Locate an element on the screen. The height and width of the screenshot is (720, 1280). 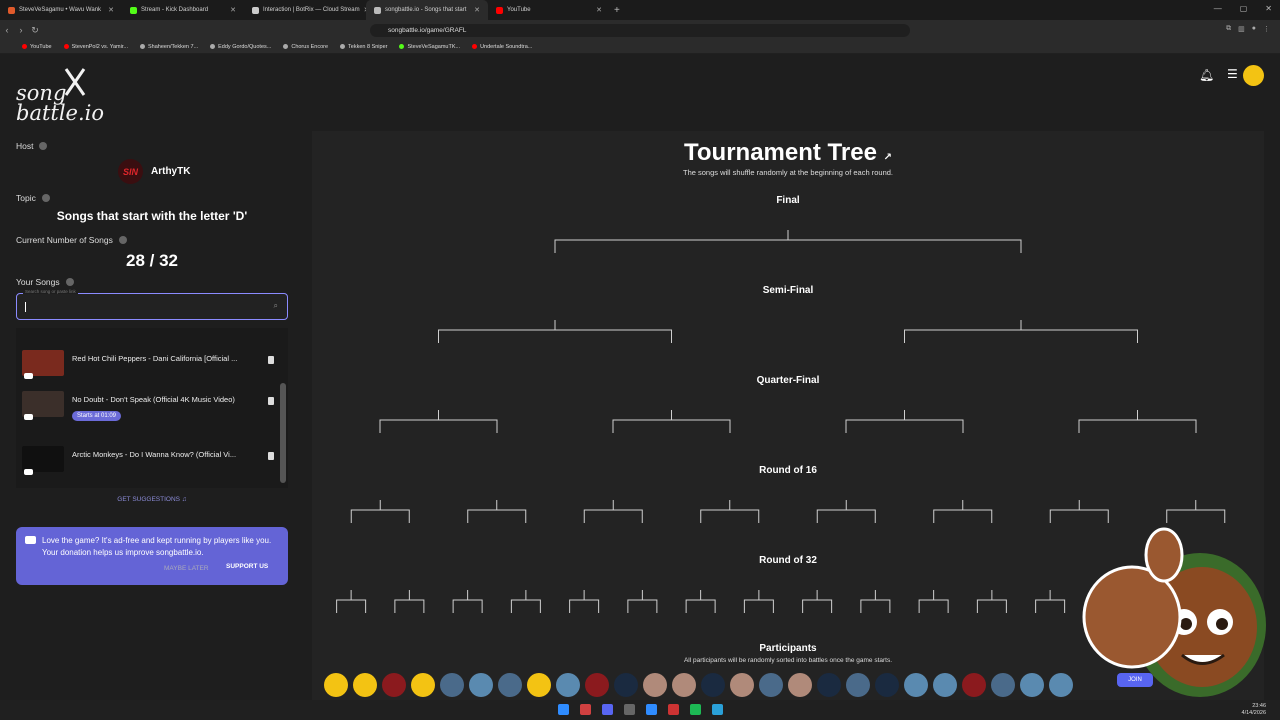
mascot-sticker is located at coordinates (1174, 612).